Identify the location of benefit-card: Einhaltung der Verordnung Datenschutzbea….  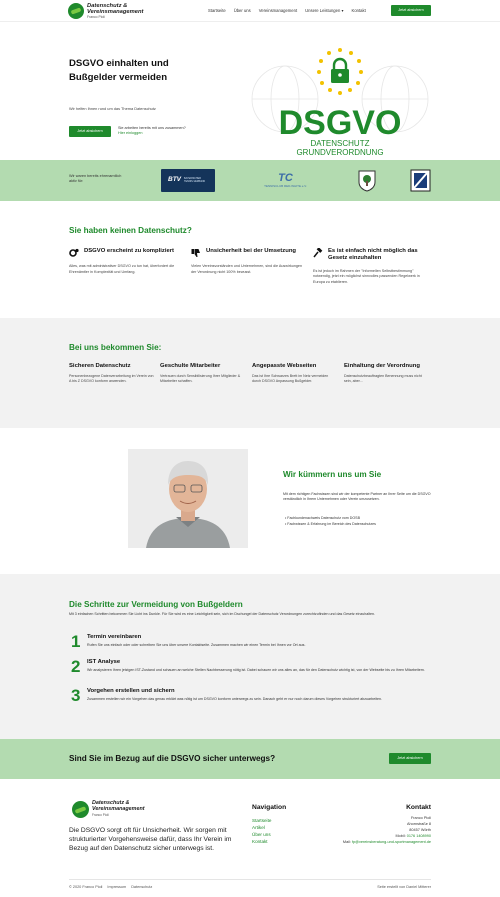
(386, 373).